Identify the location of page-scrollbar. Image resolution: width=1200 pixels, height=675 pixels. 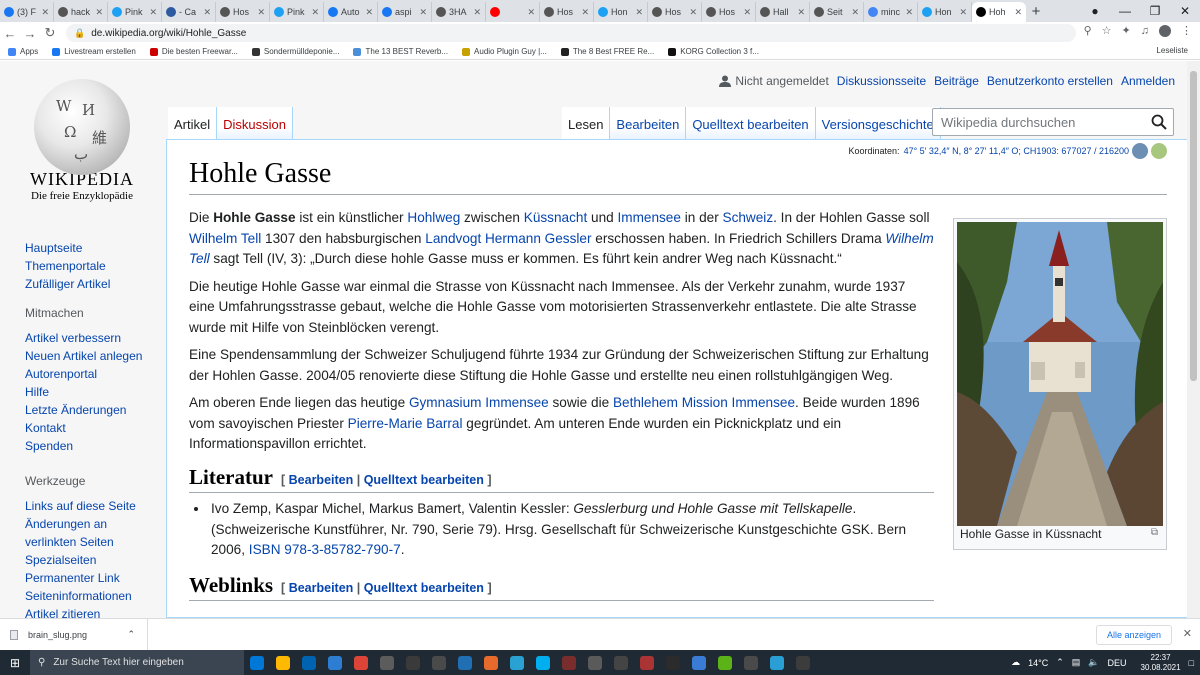
(1193, 339).